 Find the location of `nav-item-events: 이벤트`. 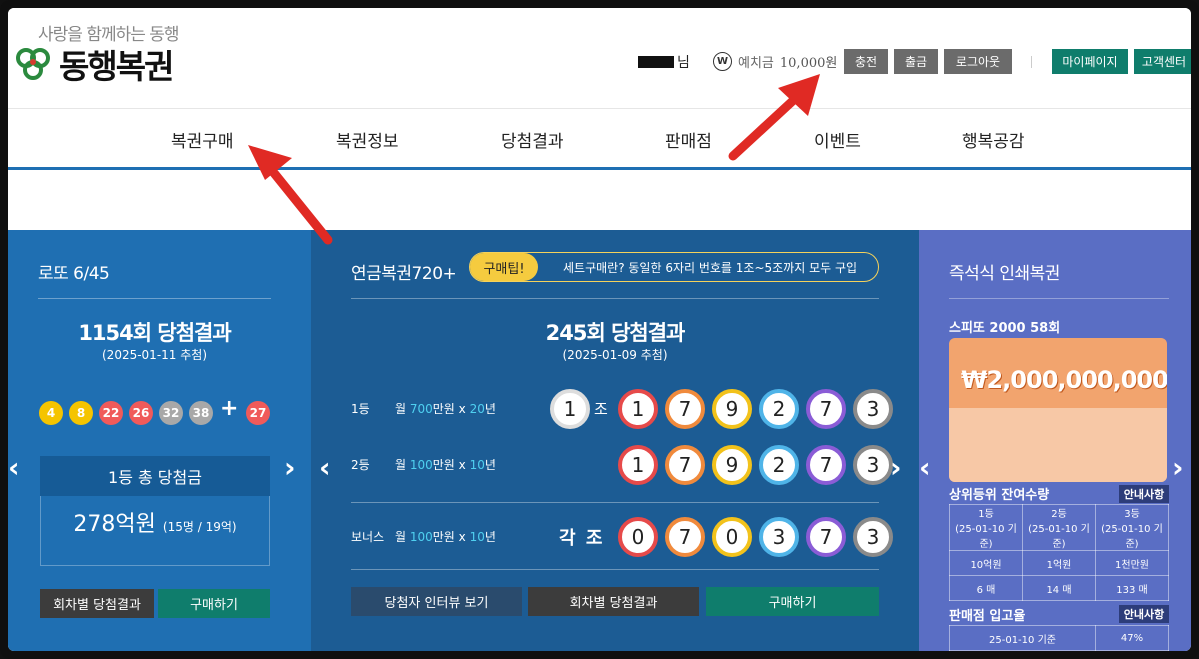

nav-item-events: 이벤트 is located at coordinates (837, 139).